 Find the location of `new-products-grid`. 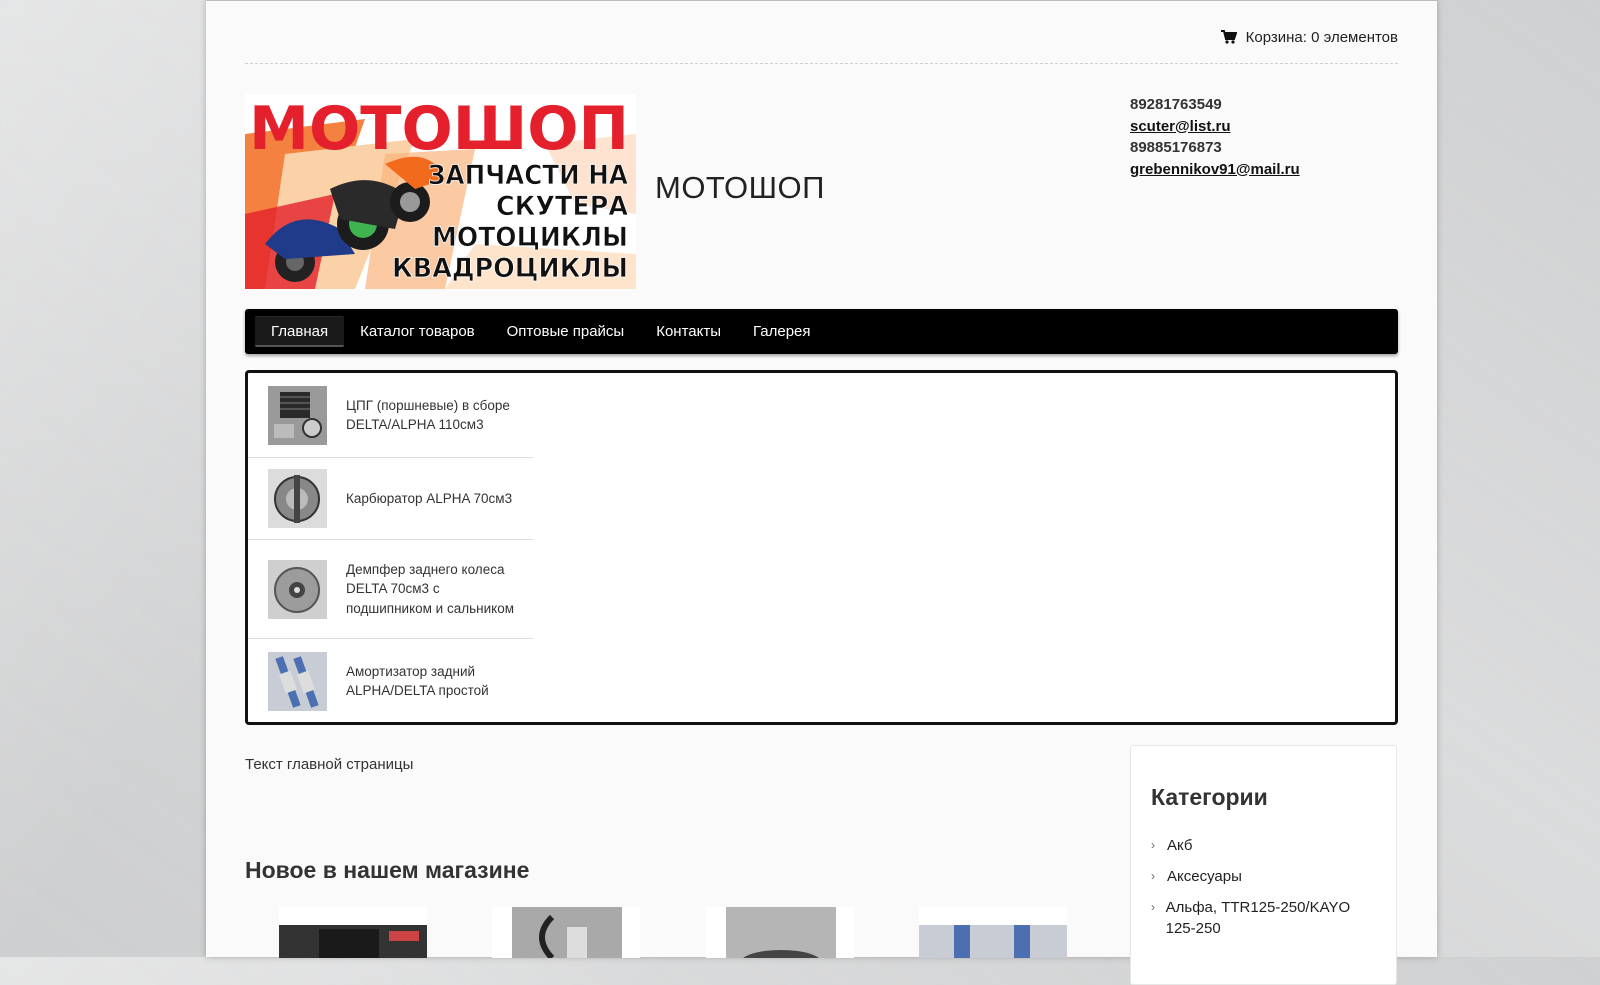

new-products-grid is located at coordinates (699, 932).